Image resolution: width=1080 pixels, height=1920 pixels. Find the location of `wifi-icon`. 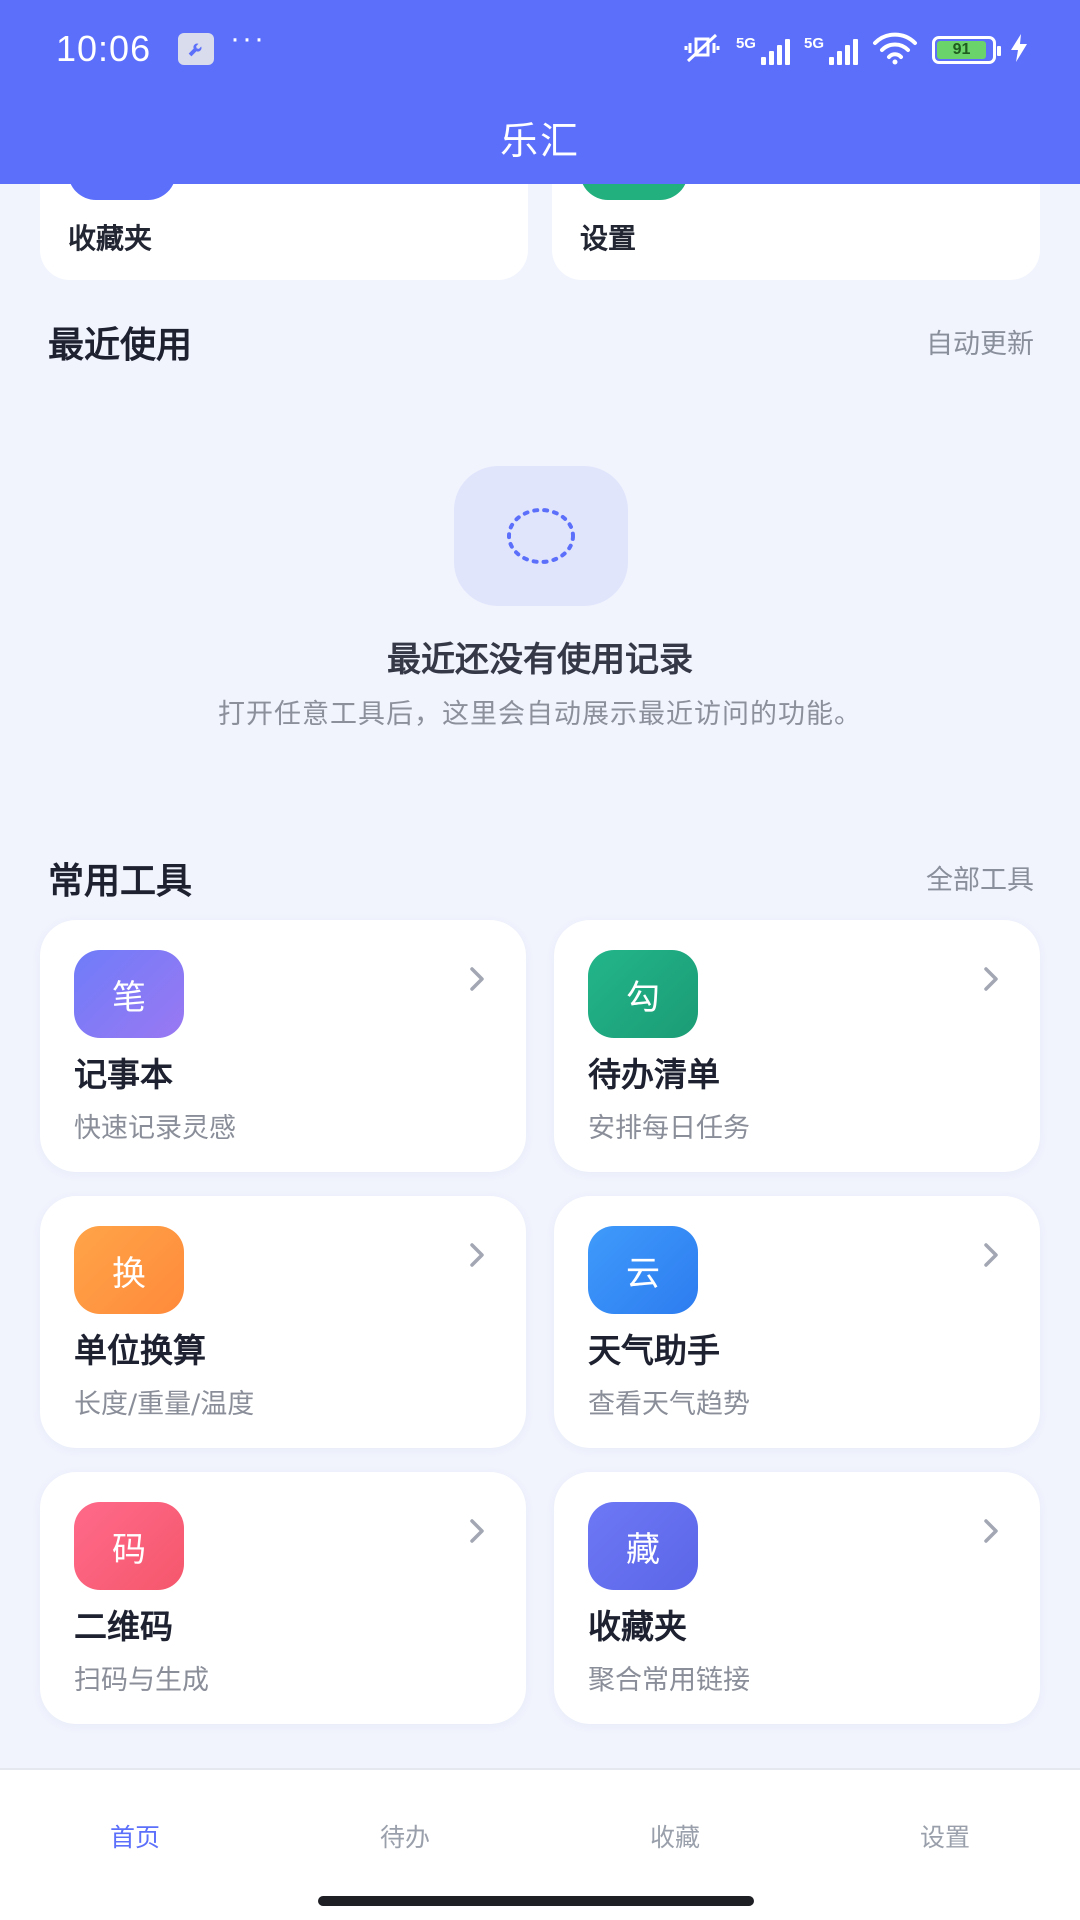

wifi-icon is located at coordinates (895, 50).